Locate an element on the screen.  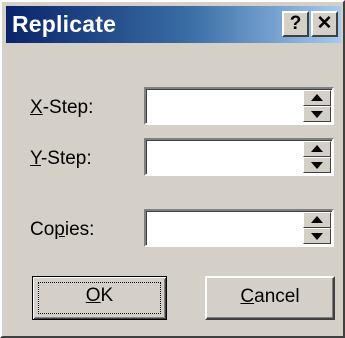
copies-increment-button is located at coordinates (317, 220).